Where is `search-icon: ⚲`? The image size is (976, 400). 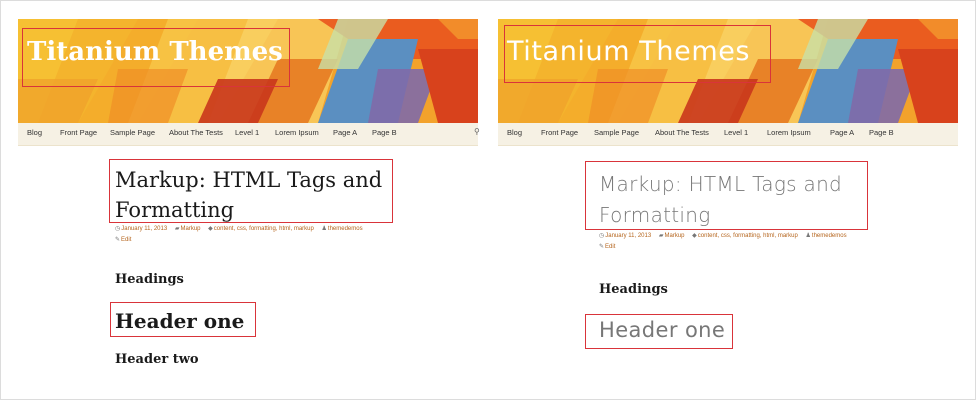 search-icon: ⚲ is located at coordinates (477, 131).